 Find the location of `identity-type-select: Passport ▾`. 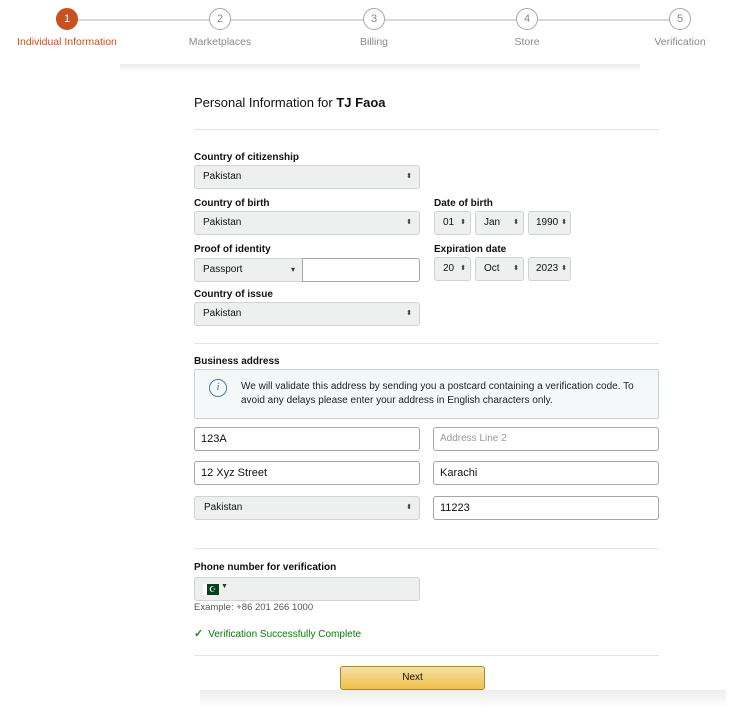

identity-type-select: Passport ▾ is located at coordinates (250, 270).